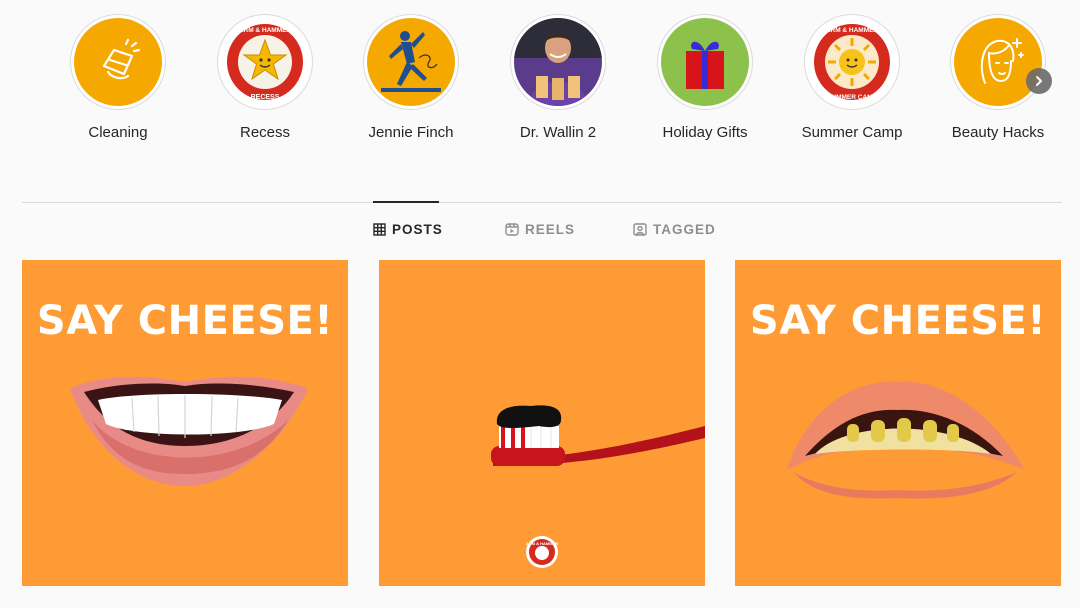  I want to click on logo-text: ARM & HAMMER, so click(542, 543).